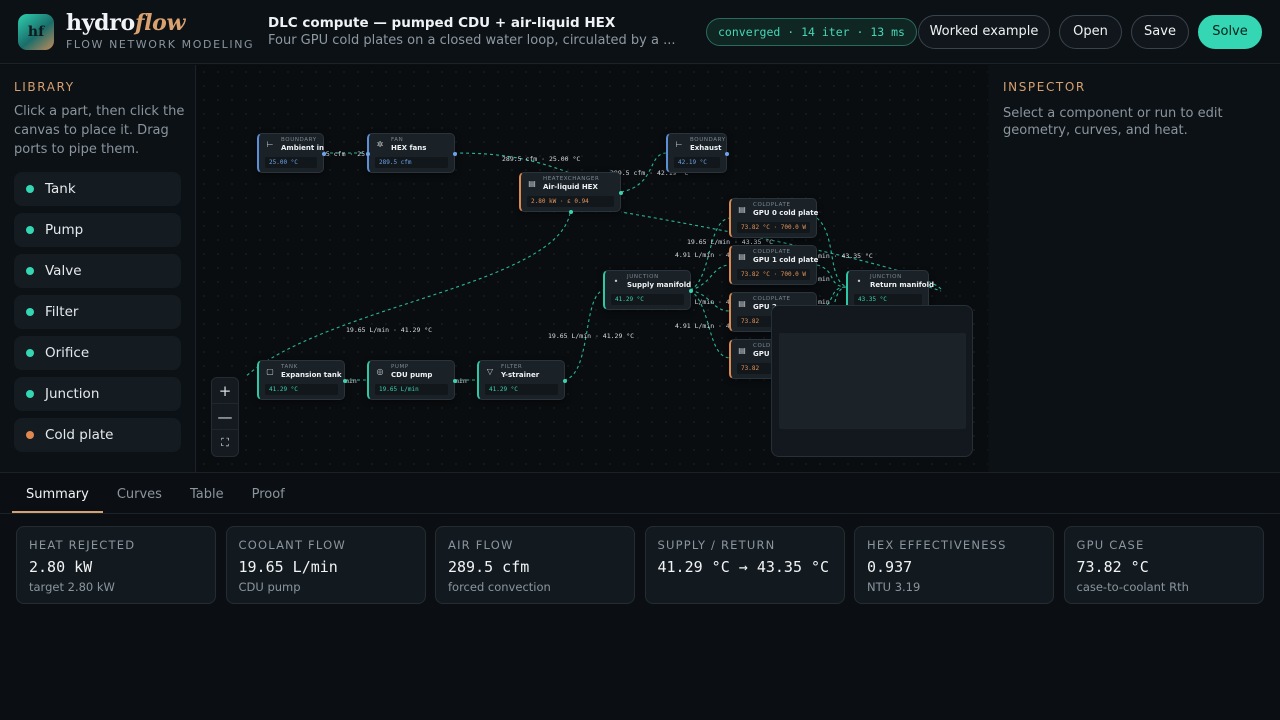  Describe the element at coordinates (225, 443) in the screenshot. I see `fit-view-button: ⛶` at that location.